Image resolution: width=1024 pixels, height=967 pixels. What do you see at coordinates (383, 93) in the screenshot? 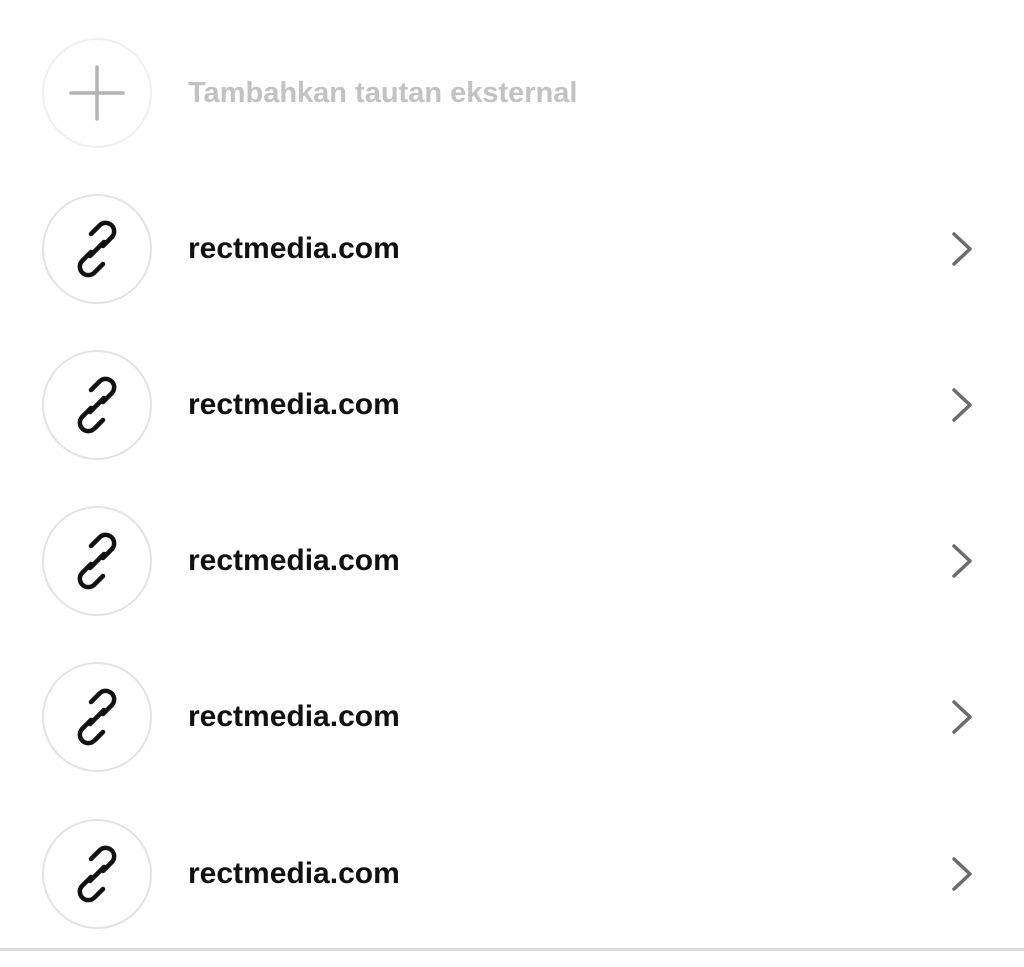
I see `add-link-label: Tambahkan tautan eksternal` at bounding box center [383, 93].